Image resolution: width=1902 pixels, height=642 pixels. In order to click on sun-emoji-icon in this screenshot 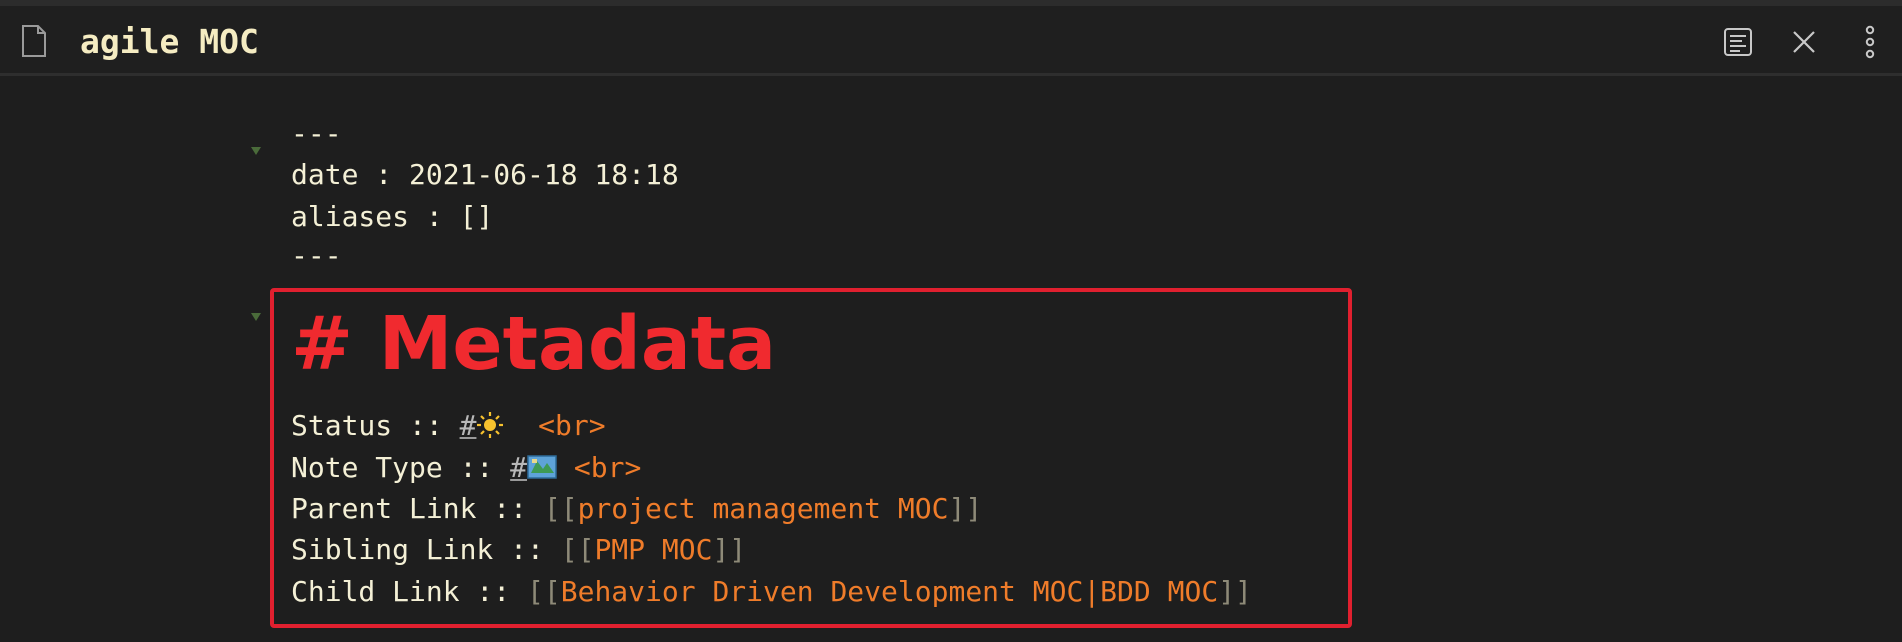, I will do `click(490, 430)`.